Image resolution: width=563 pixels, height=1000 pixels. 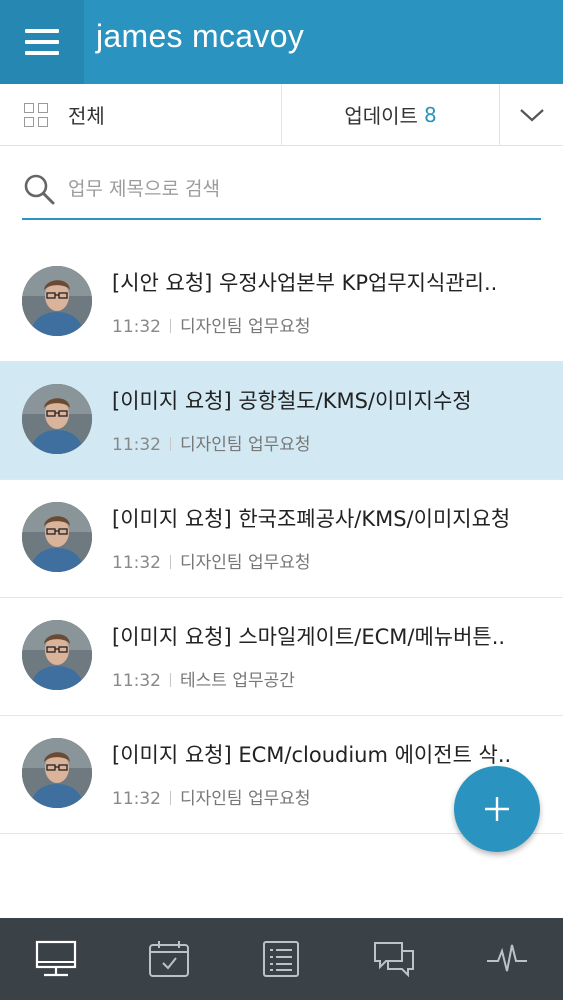 What do you see at coordinates (430, 114) in the screenshot?
I see `update-count-badge: 8` at bounding box center [430, 114].